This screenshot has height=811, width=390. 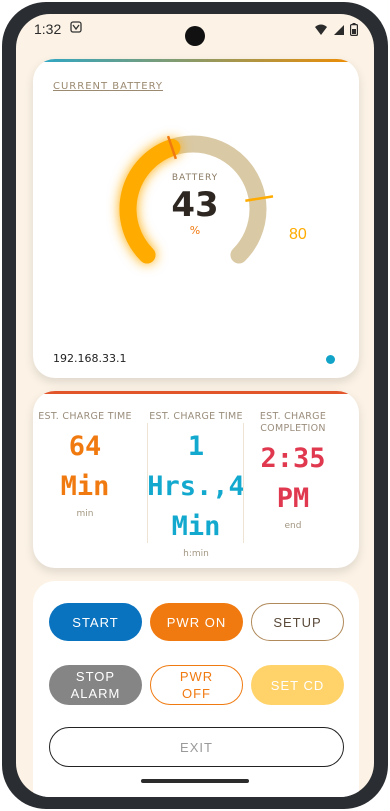 I want to click on device-ip: 192.168.33.1, so click(x=90, y=358).